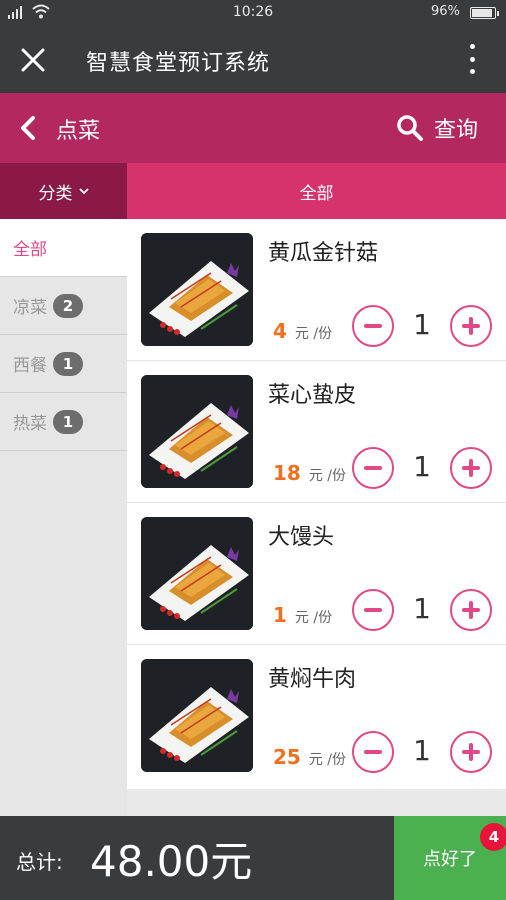 Image resolution: width=506 pixels, height=900 pixels. I want to click on status-bar: 10:26 96%, so click(253, 12).